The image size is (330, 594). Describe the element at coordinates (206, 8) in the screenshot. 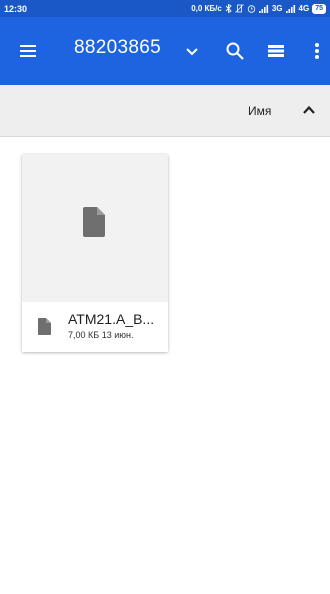

I see `network-speed: 0,0 КБ/с` at that location.